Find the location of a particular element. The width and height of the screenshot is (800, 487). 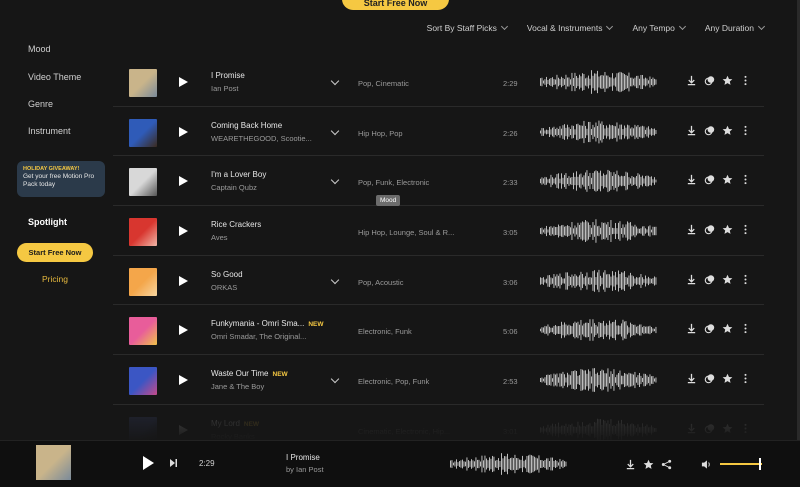

volume-icon is located at coordinates (706, 464).